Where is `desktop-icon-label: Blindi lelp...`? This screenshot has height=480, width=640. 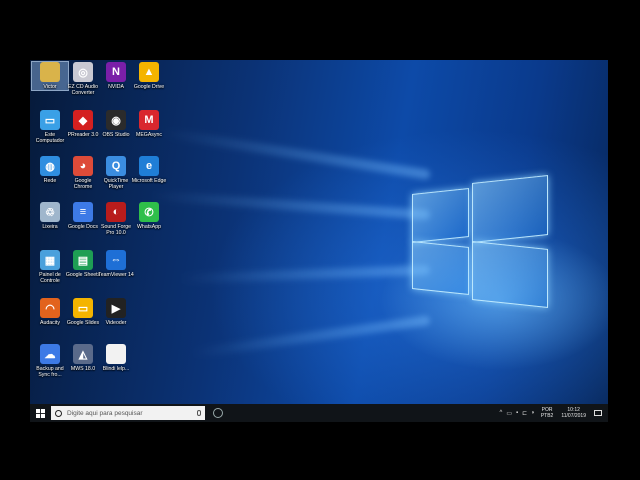 desktop-icon-label: Blindi lelp... is located at coordinates (116, 369).